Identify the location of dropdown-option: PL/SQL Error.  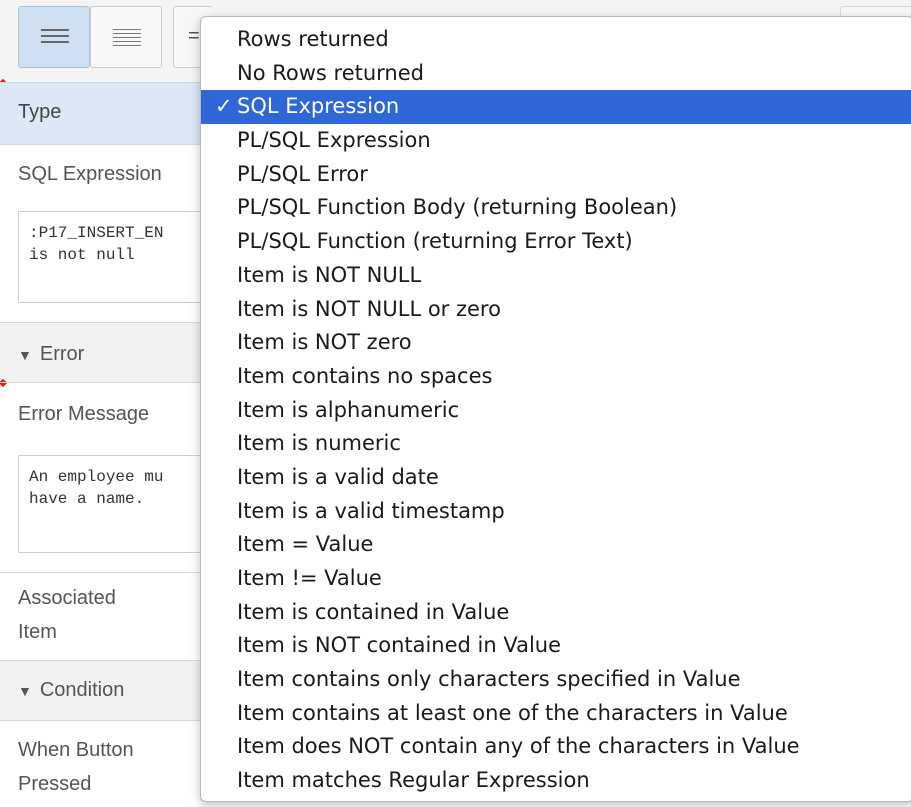
(556, 175).